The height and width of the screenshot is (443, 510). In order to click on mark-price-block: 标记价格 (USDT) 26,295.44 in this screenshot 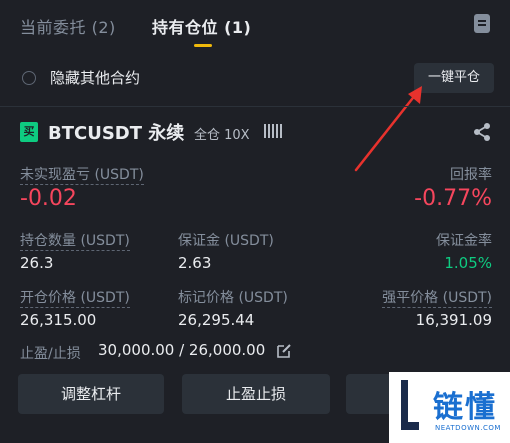, I will do `click(233, 308)`.